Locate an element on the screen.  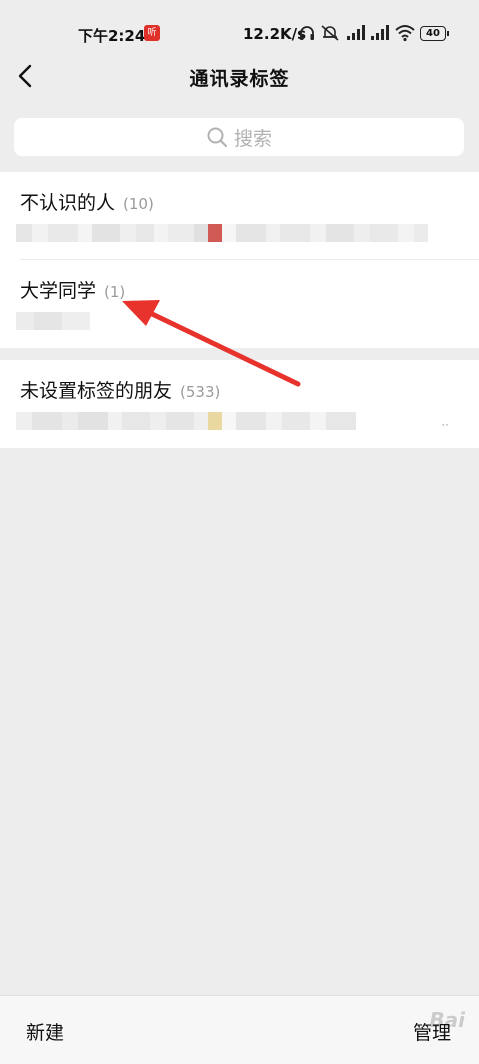
tag-name: 大学同学 is located at coordinates (58, 291).